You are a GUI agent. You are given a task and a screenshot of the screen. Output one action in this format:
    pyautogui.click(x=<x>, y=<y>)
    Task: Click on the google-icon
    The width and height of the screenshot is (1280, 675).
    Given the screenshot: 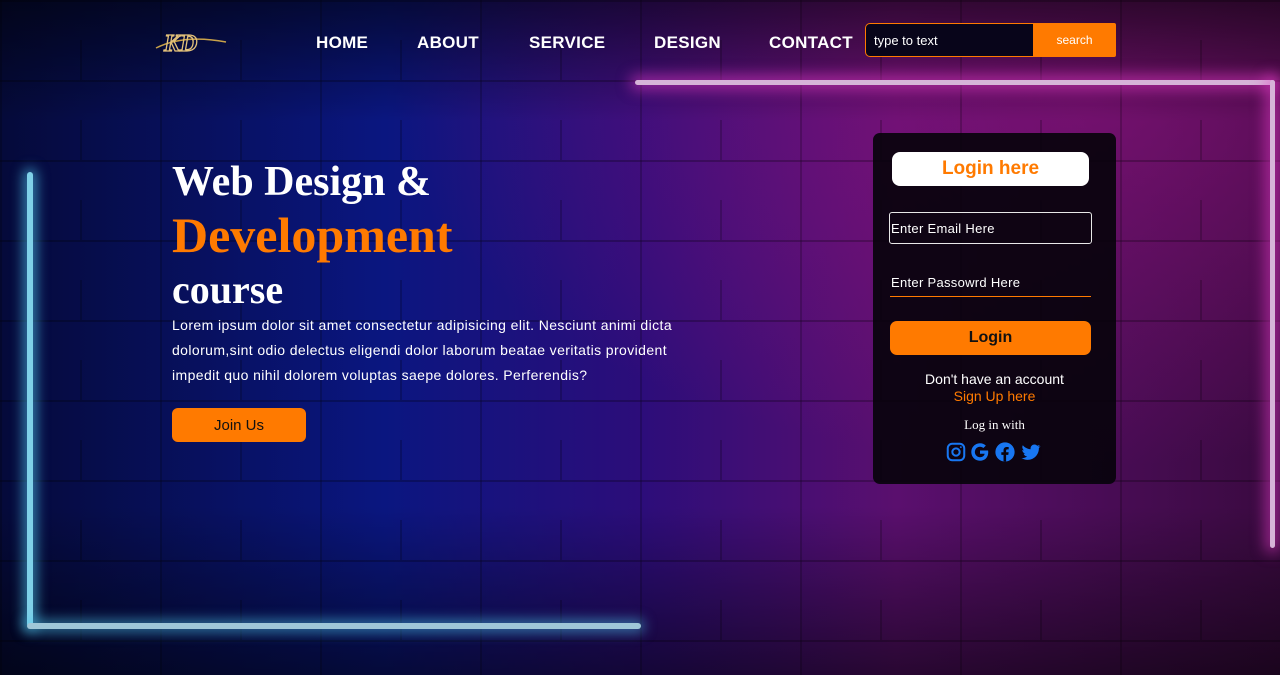 What is the action you would take?
    pyautogui.click(x=980, y=452)
    